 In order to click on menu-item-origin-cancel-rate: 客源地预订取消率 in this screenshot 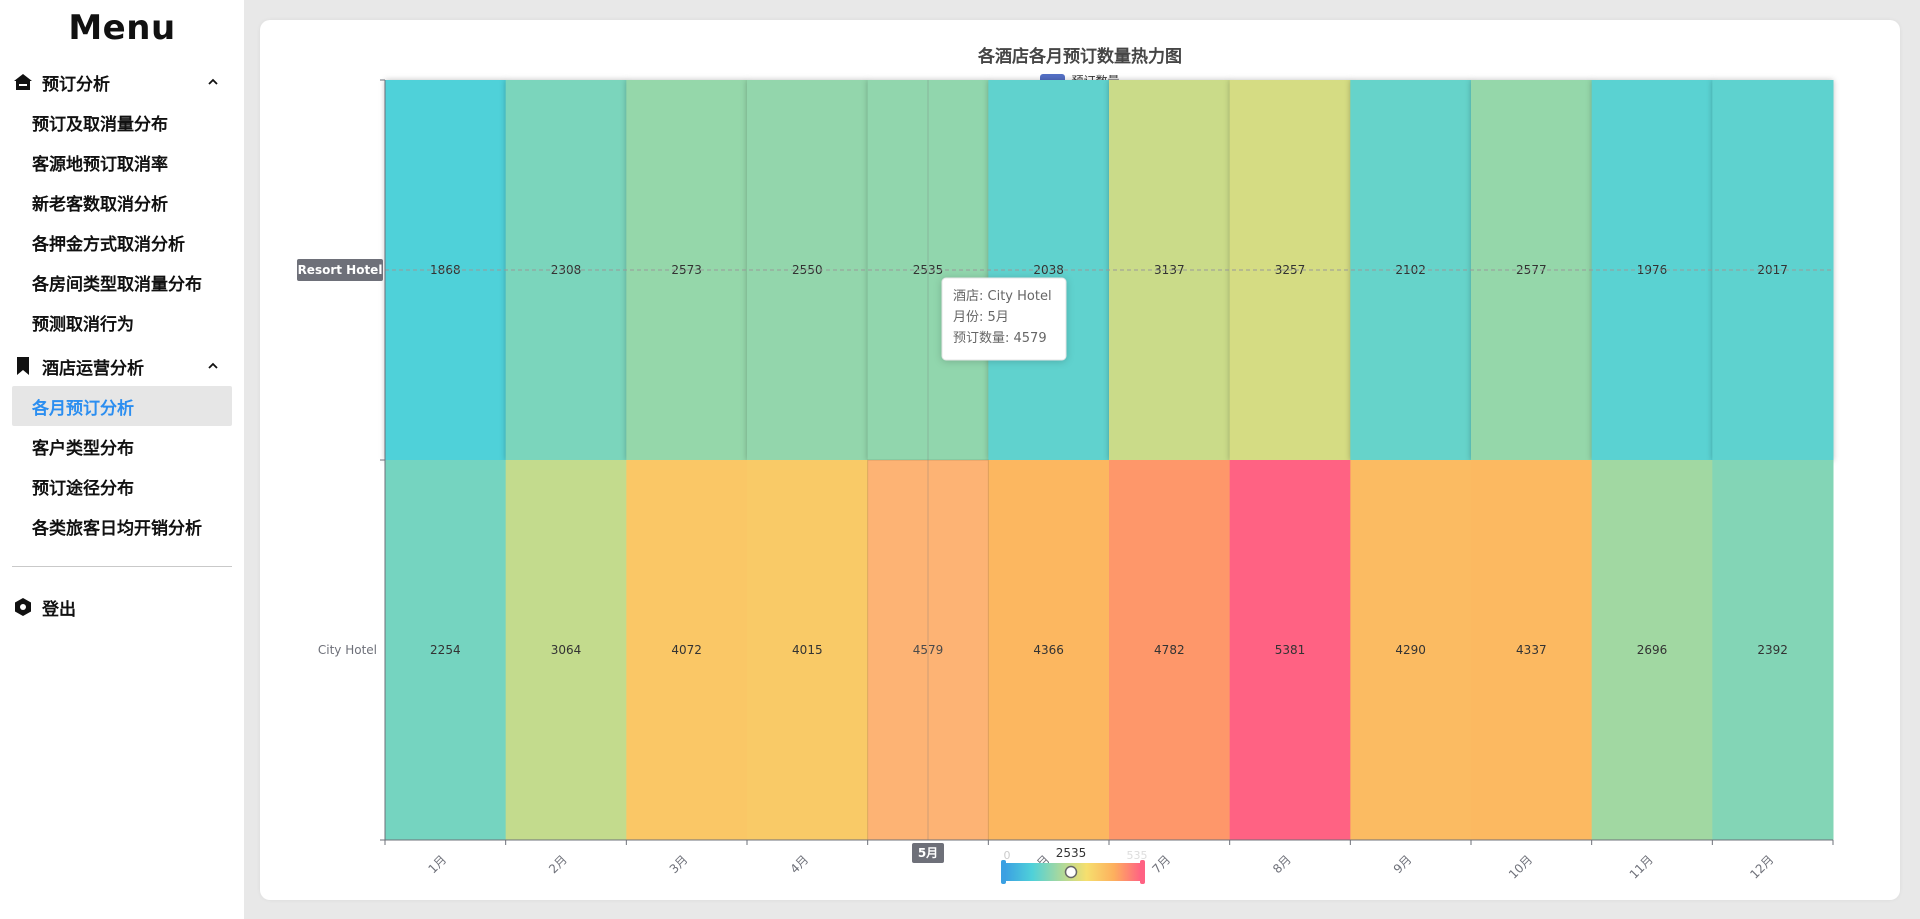, I will do `click(122, 162)`.